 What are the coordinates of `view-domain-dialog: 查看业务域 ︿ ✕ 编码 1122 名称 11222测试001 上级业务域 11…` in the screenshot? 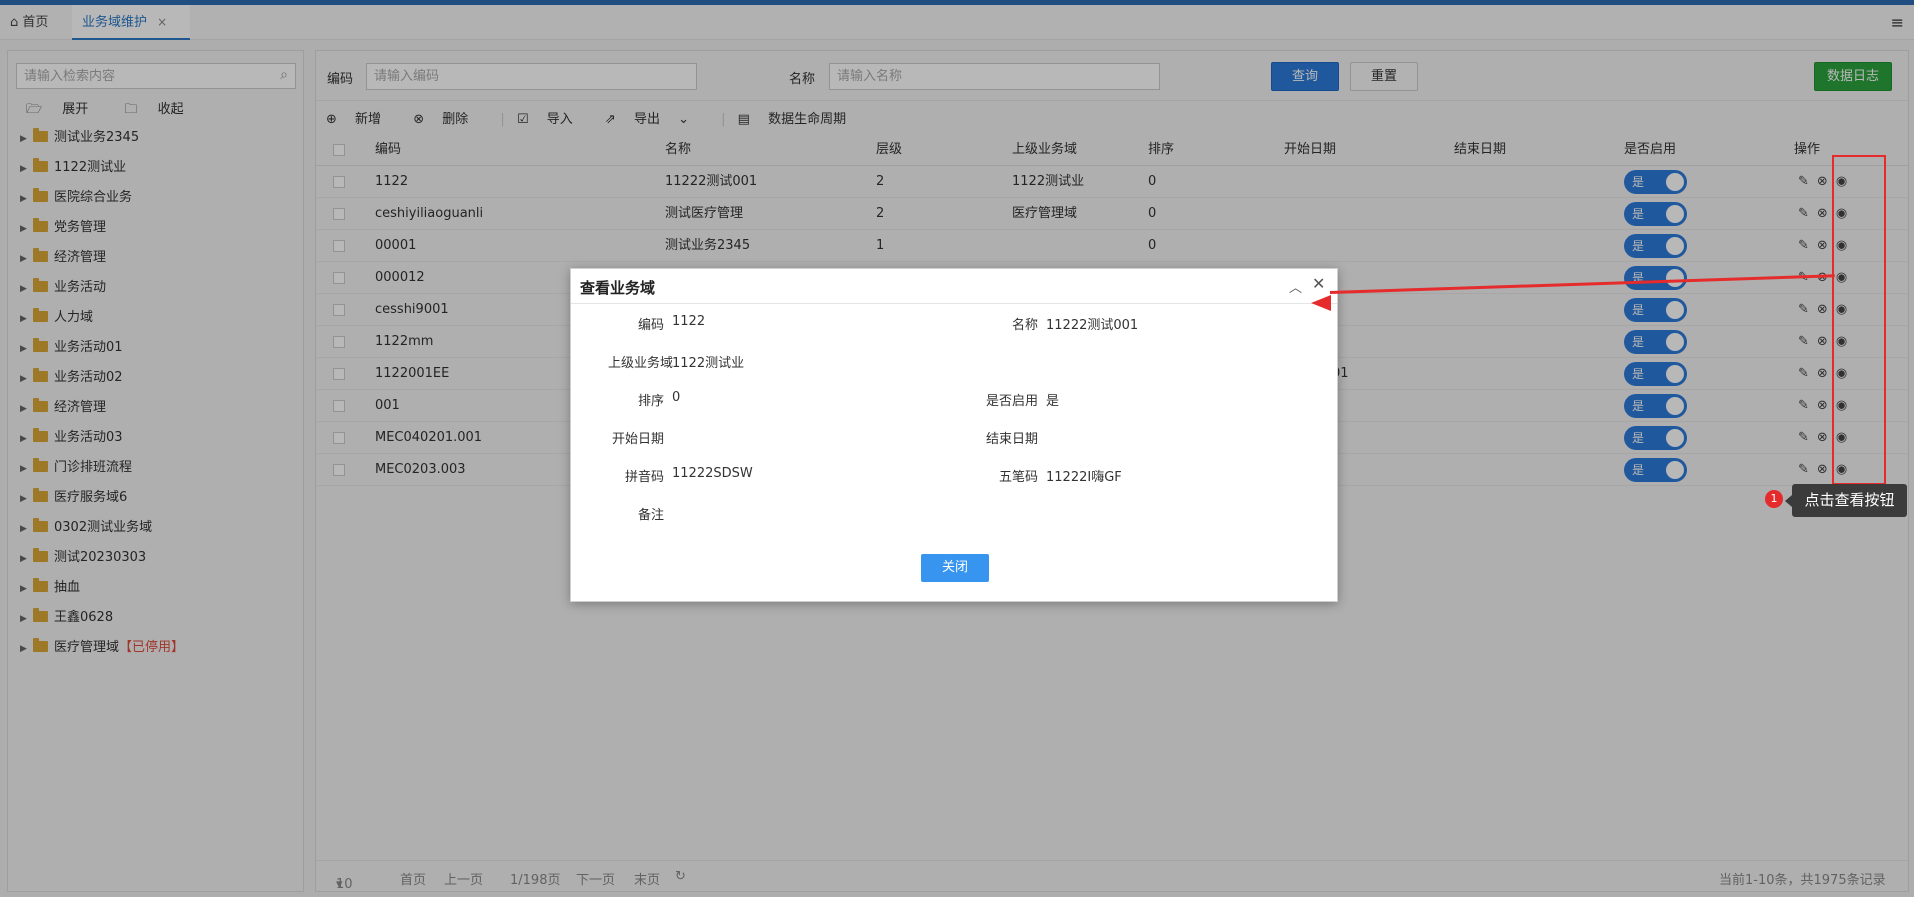 It's located at (954, 435).